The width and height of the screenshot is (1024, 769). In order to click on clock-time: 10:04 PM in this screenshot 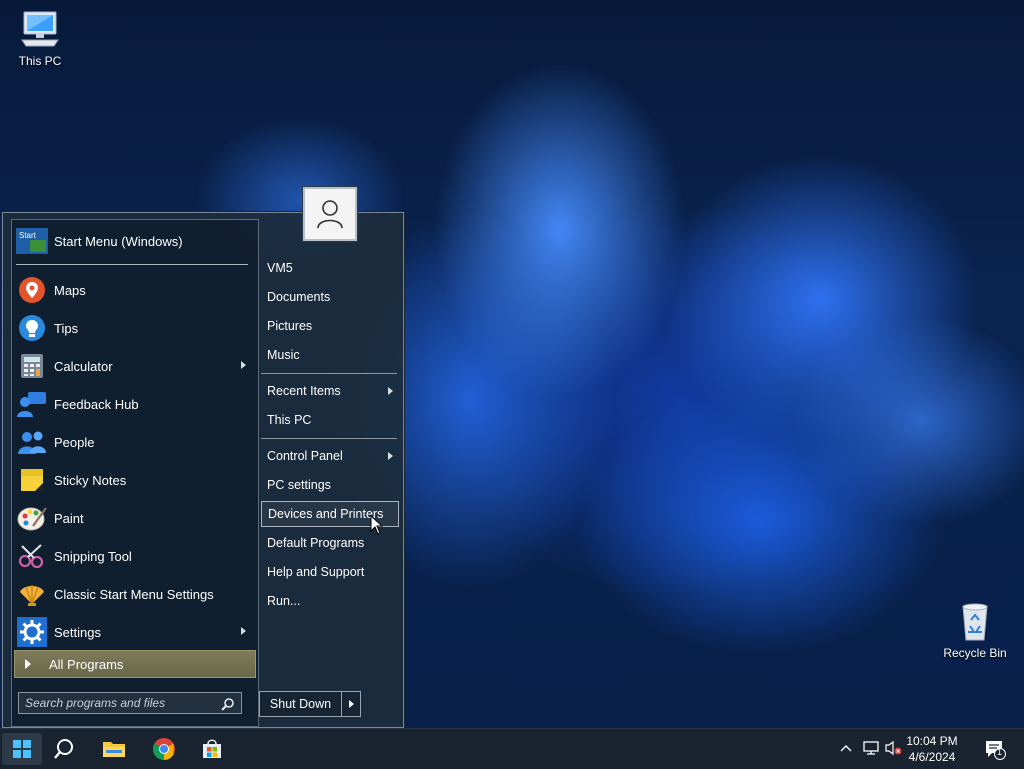, I will do `click(932, 741)`.